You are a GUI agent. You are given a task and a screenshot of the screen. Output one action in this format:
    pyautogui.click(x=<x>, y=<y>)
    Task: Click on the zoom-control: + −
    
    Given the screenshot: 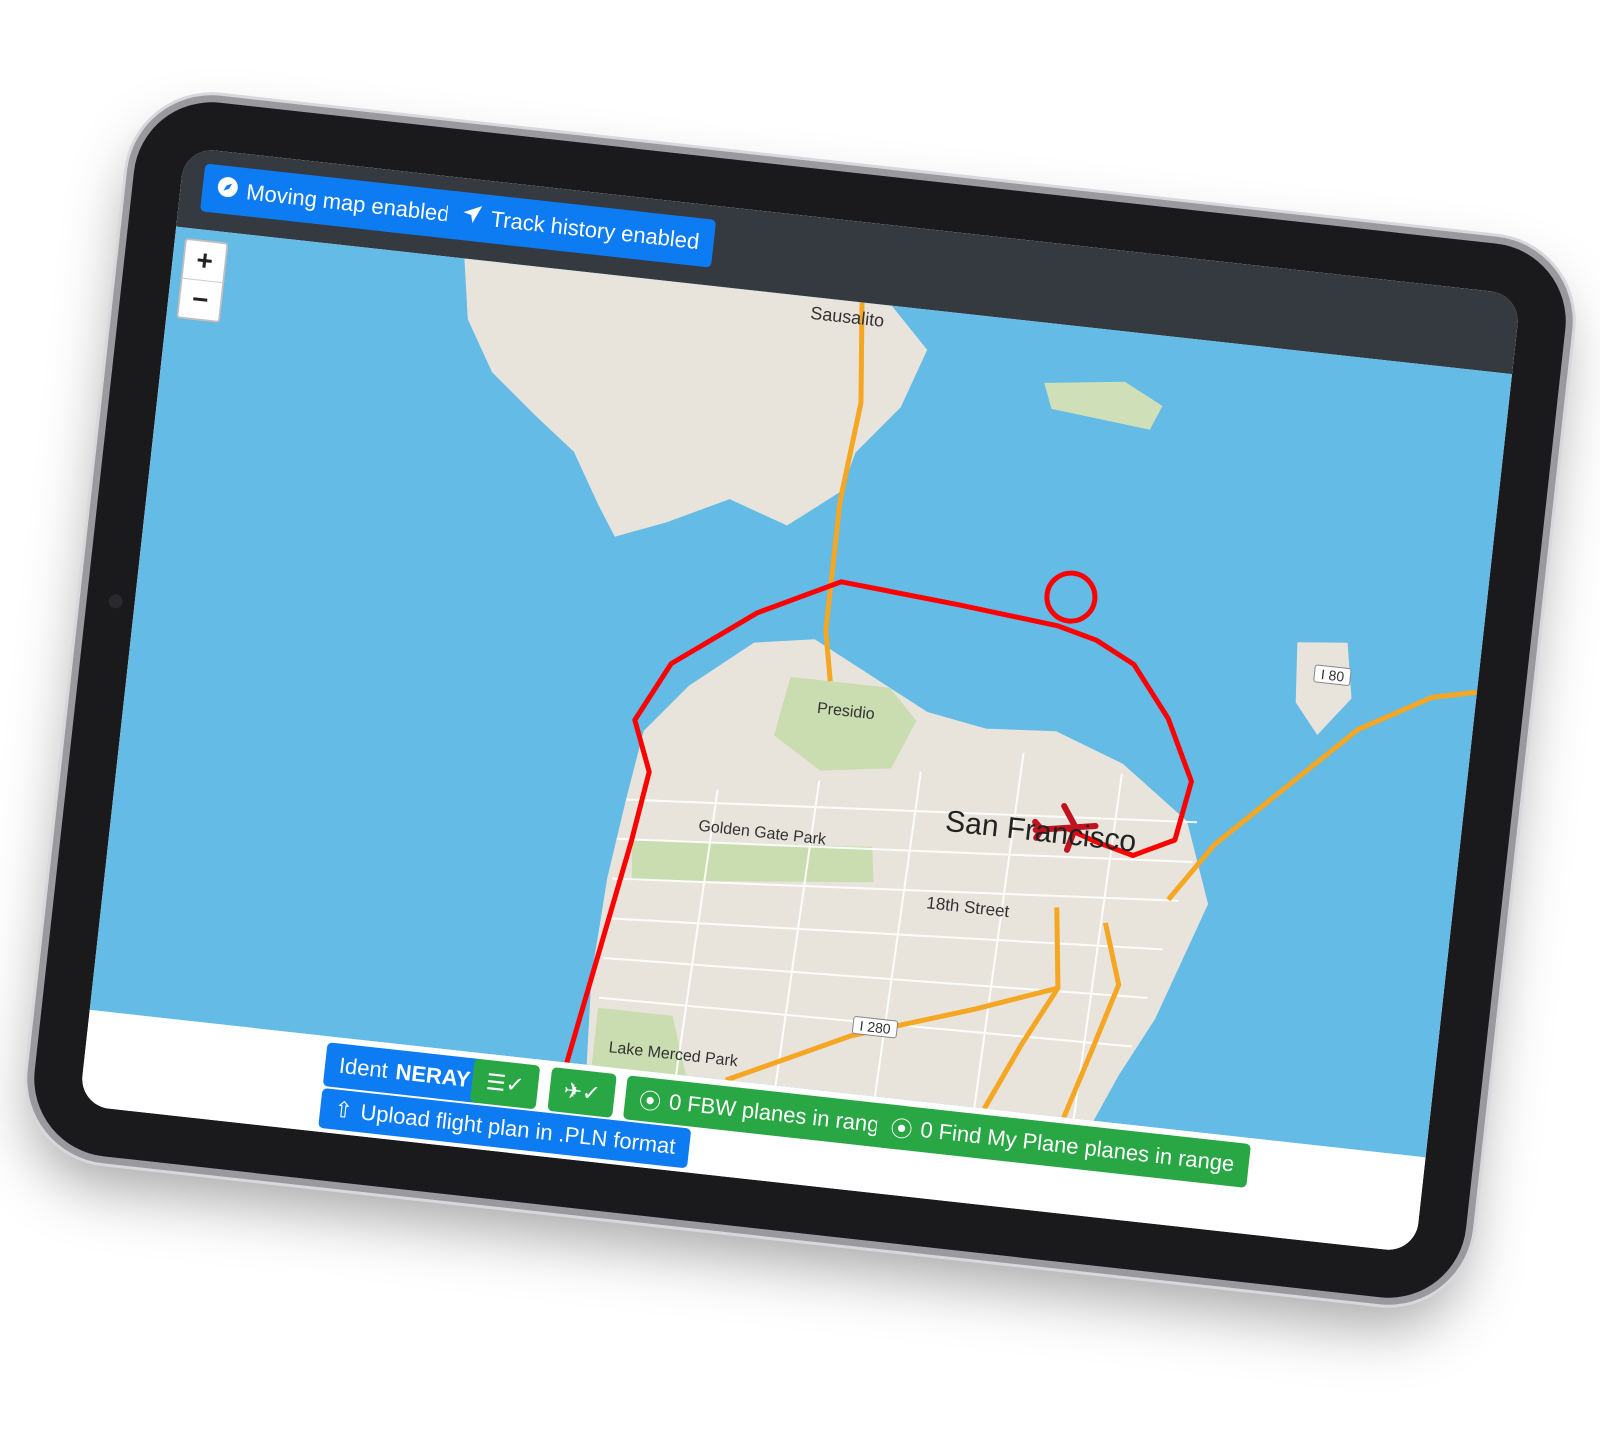 What is the action you would take?
    pyautogui.click(x=202, y=280)
    